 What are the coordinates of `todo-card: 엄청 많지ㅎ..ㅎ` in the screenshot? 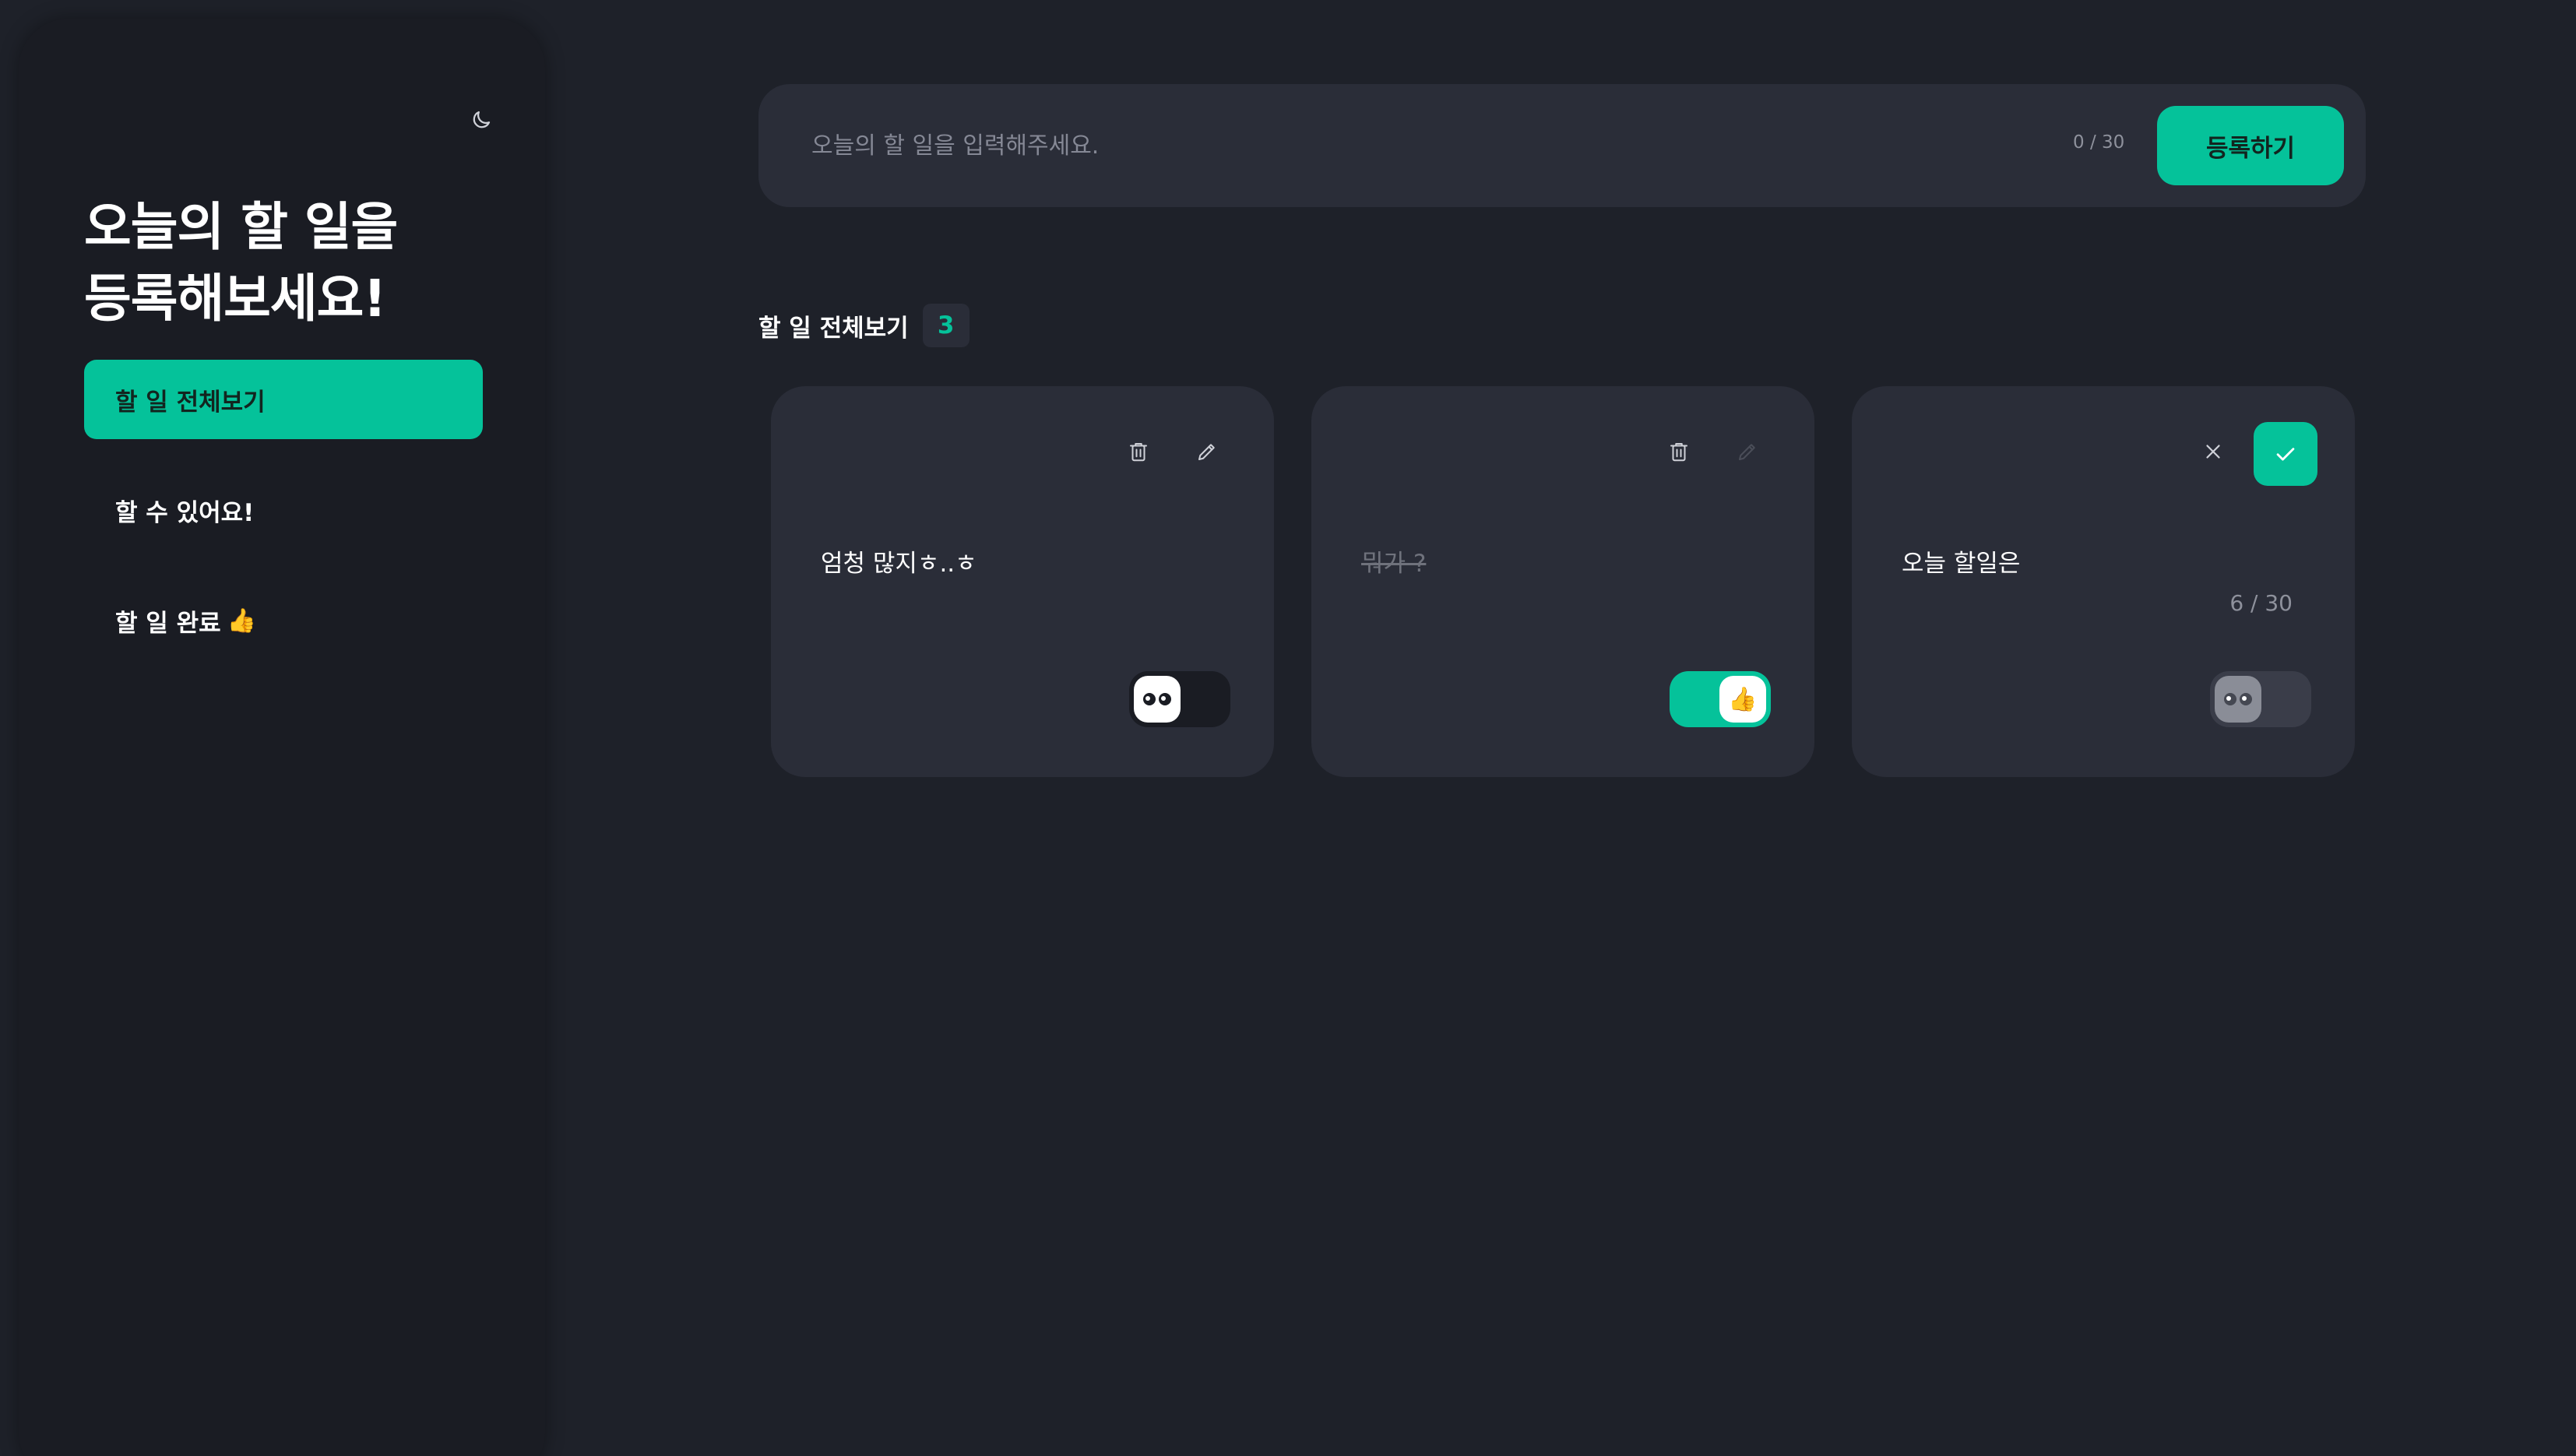 It's located at (1022, 581).